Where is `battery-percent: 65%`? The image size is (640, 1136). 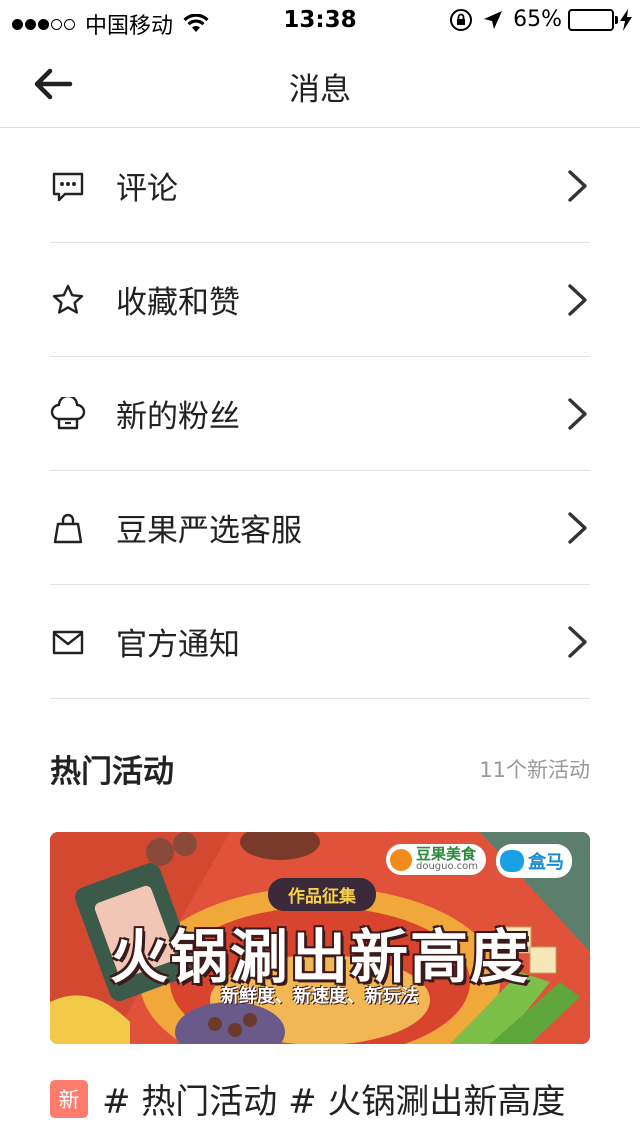 battery-percent: 65% is located at coordinates (537, 19).